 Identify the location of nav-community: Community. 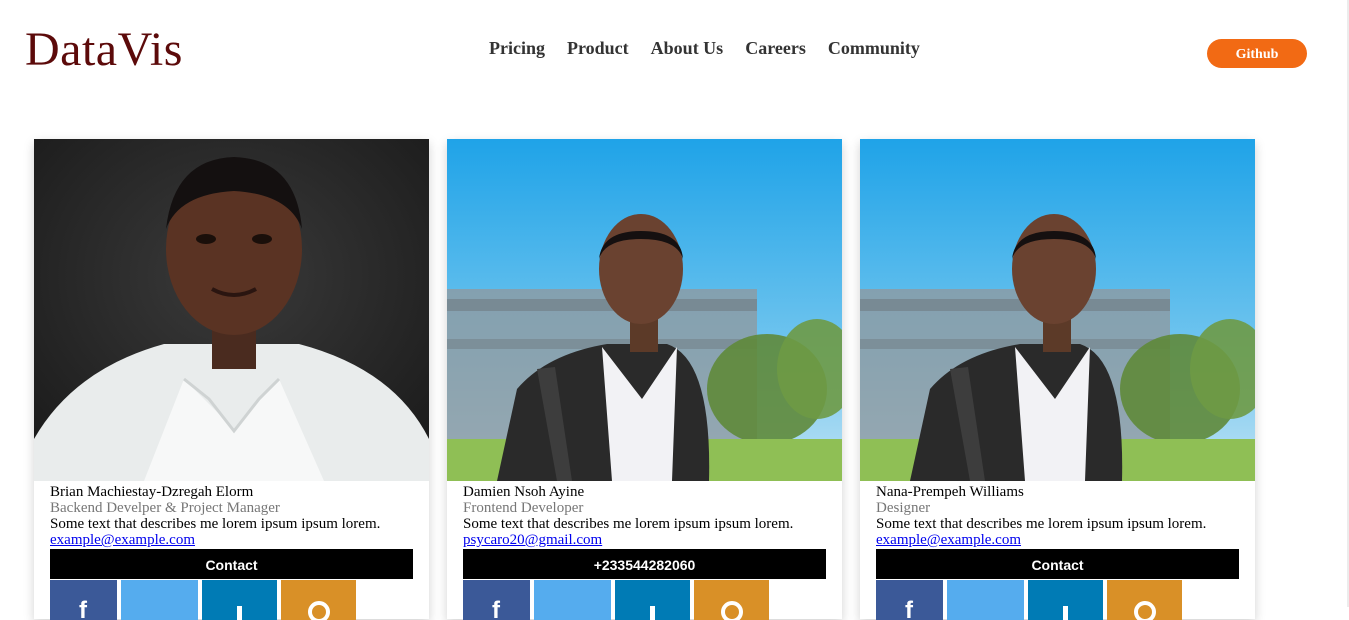
(874, 48).